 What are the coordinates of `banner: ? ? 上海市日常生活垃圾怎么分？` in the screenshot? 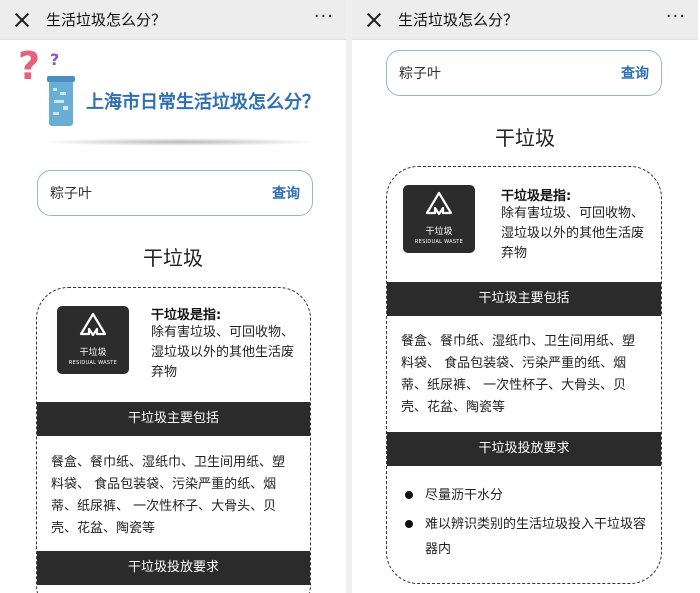 It's located at (173, 95).